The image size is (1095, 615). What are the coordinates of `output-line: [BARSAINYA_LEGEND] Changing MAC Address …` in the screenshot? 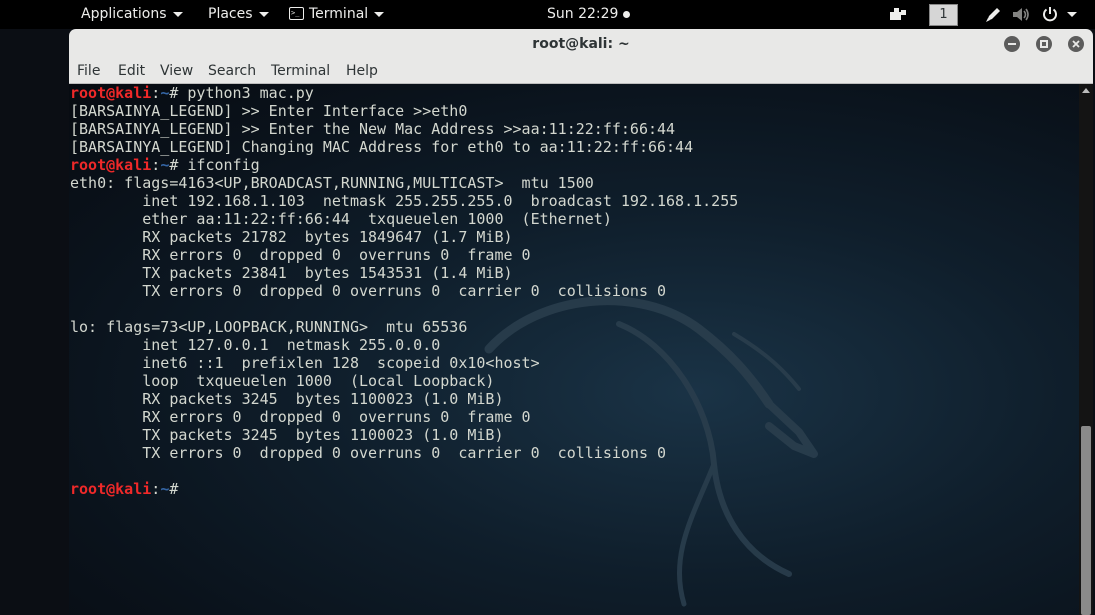 It's located at (382, 147).